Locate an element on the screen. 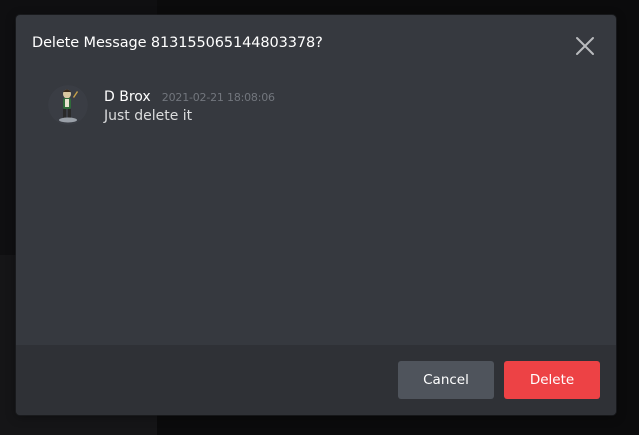  message-header: D Brox 2021-02-21 18:08:06 is located at coordinates (189, 95).